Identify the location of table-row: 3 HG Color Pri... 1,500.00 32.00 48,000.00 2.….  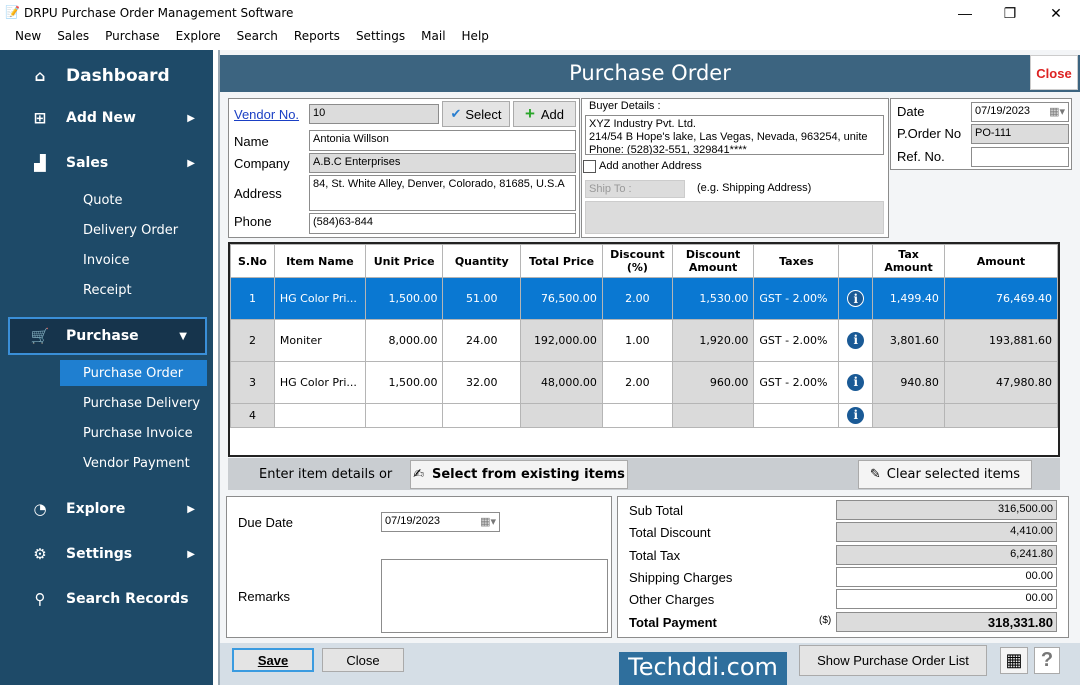
(644, 382).